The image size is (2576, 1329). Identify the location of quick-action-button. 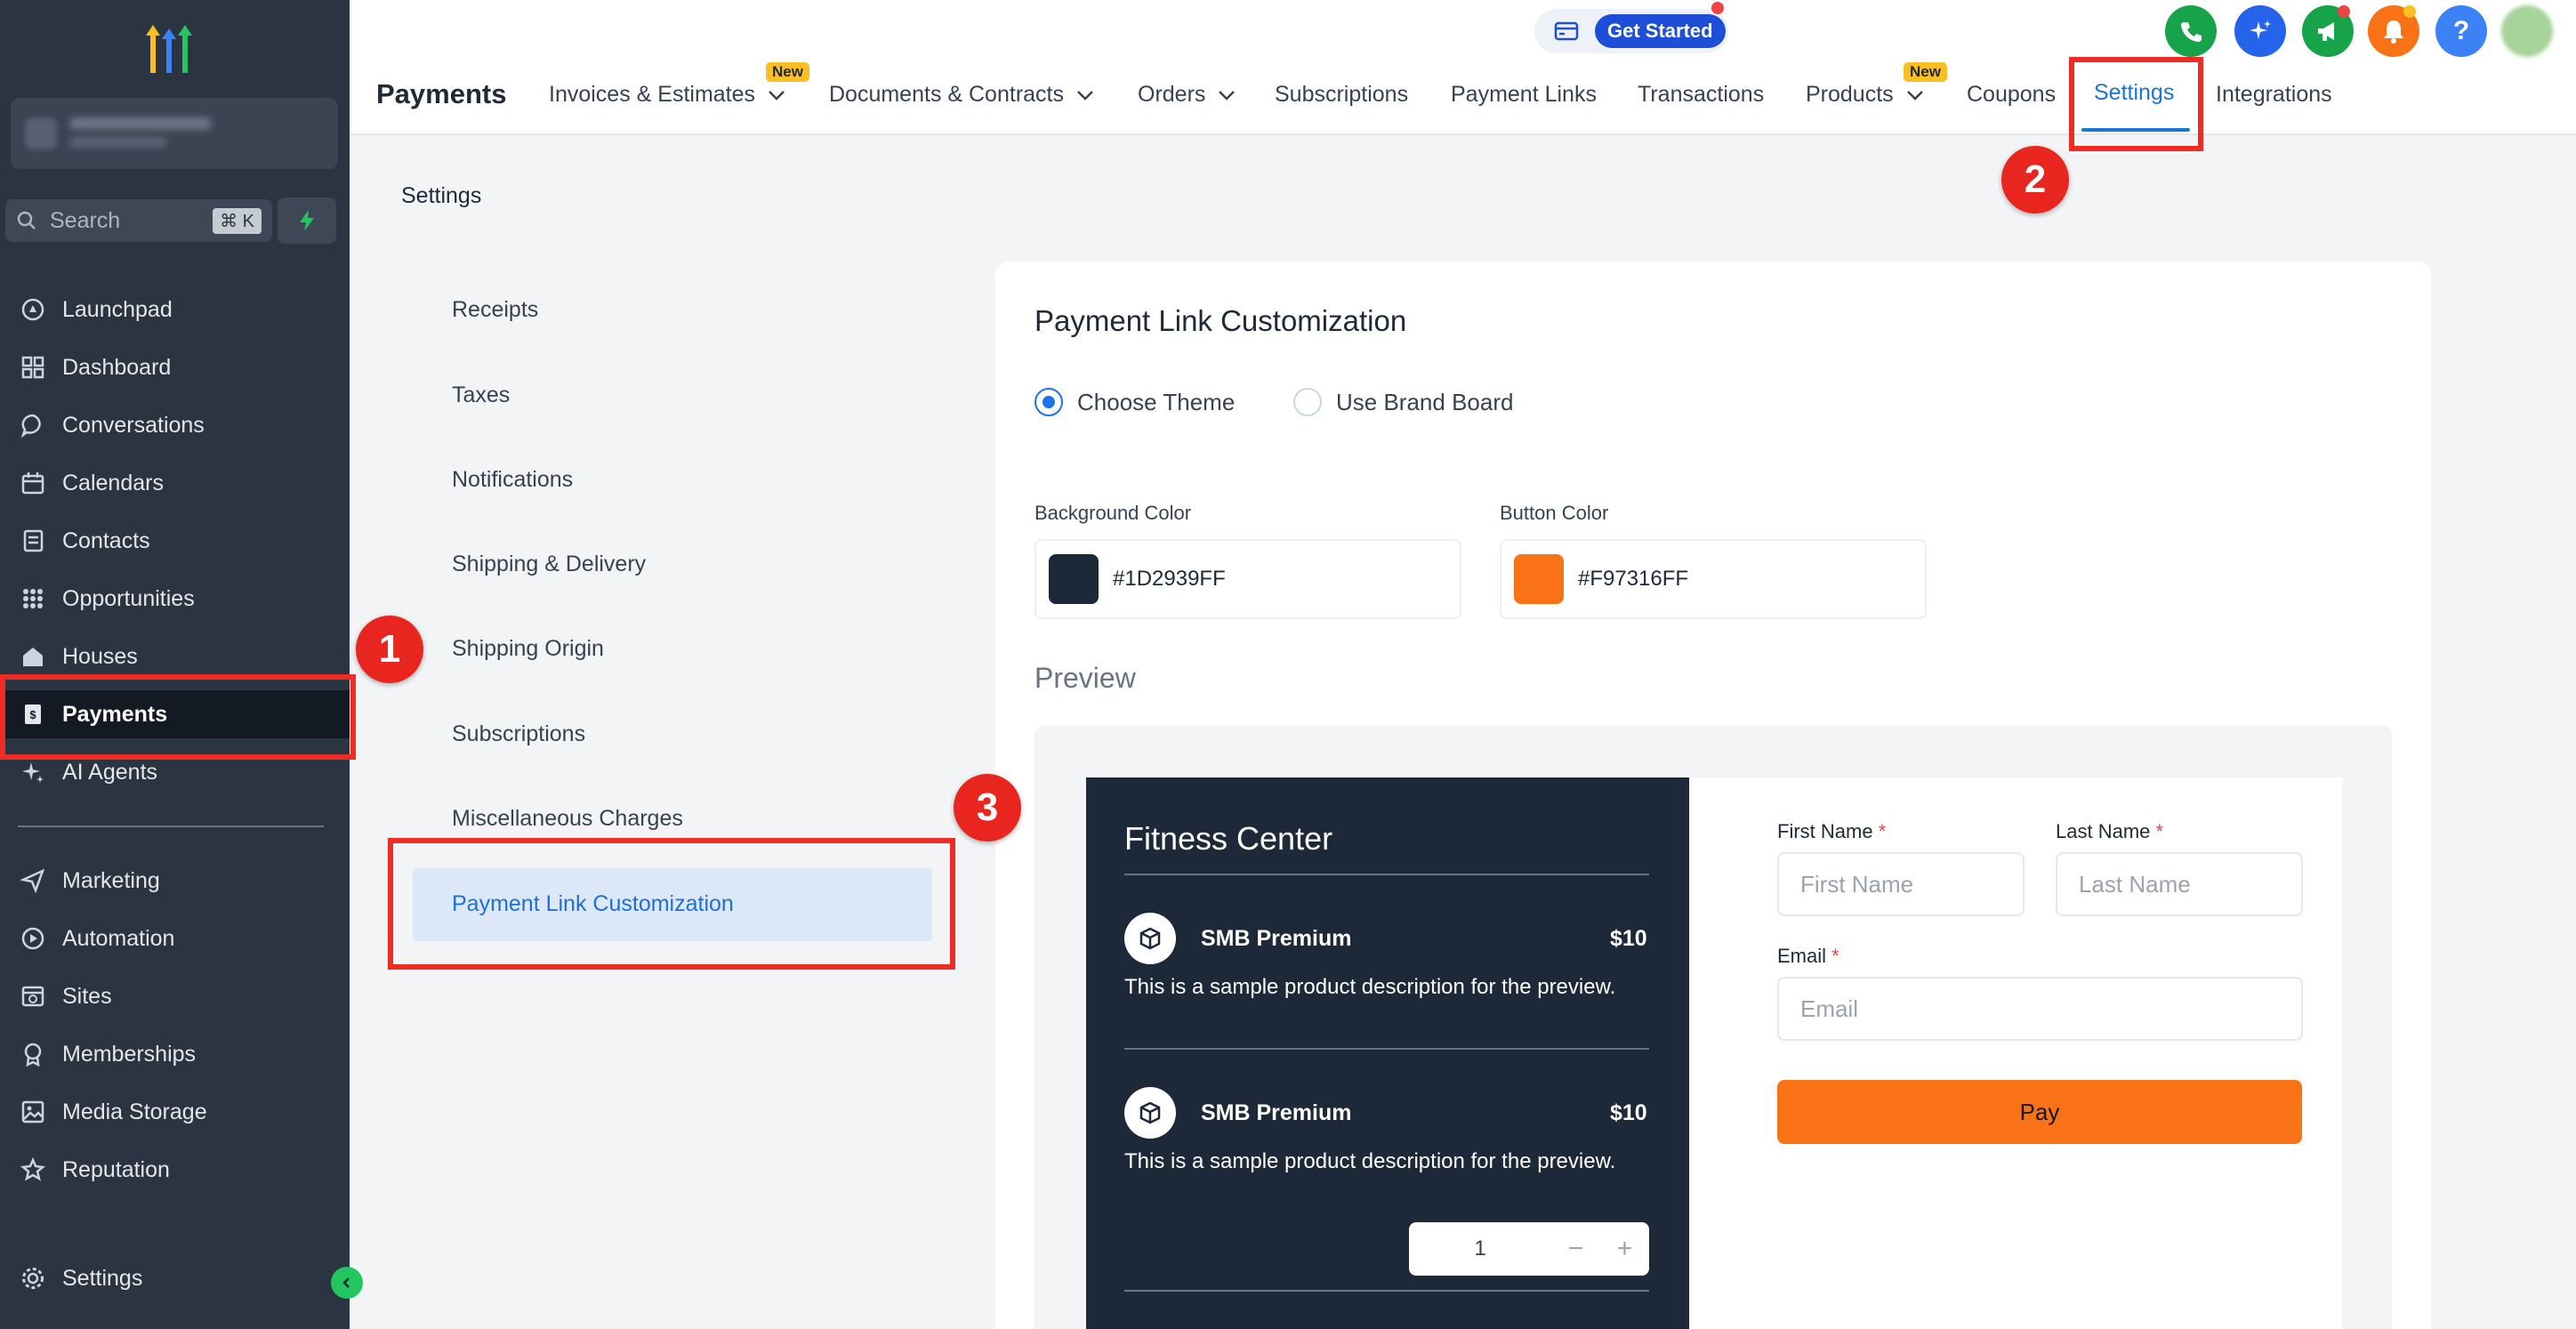
(307, 220).